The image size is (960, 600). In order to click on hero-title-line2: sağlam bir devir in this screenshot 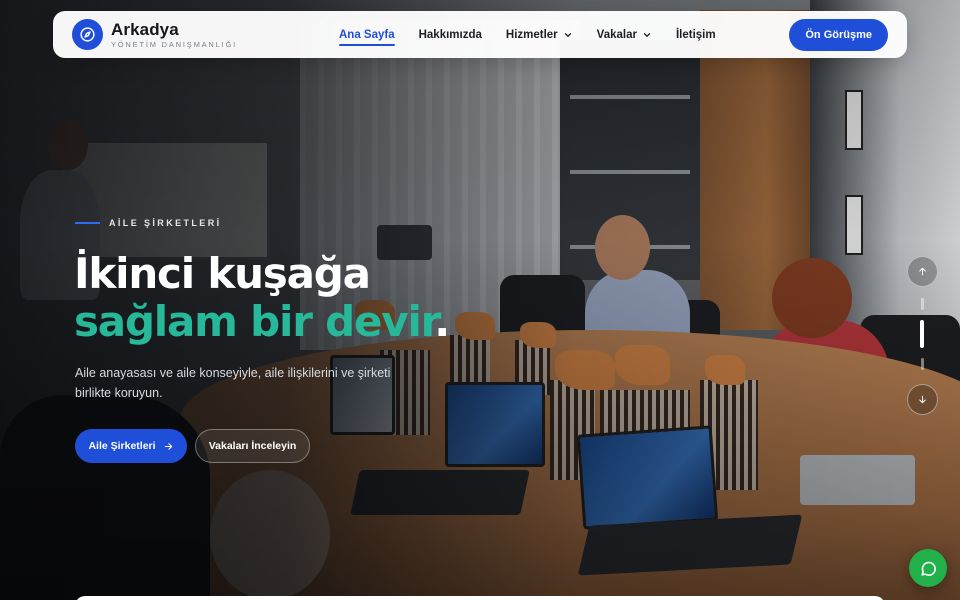, I will do `click(254, 321)`.